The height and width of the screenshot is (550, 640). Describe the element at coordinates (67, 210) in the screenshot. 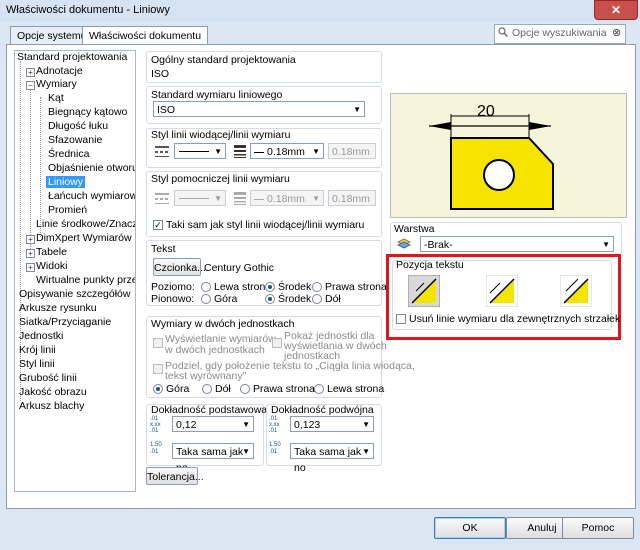

I see `tree-item-radius: Promień` at that location.